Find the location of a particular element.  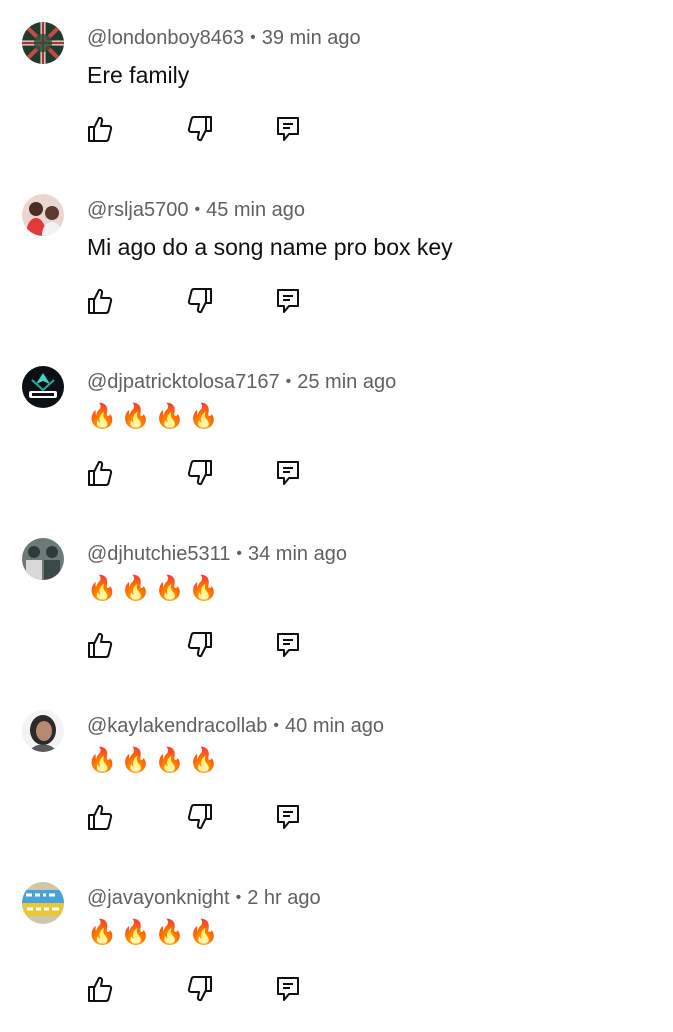

comment-author: @djpatricktolosa7167 is located at coordinates (183, 382).